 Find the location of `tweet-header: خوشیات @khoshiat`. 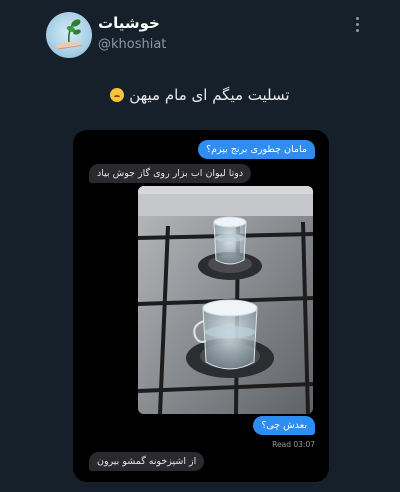

tweet-header: خوشیات @khoshiat is located at coordinates (200, 35).